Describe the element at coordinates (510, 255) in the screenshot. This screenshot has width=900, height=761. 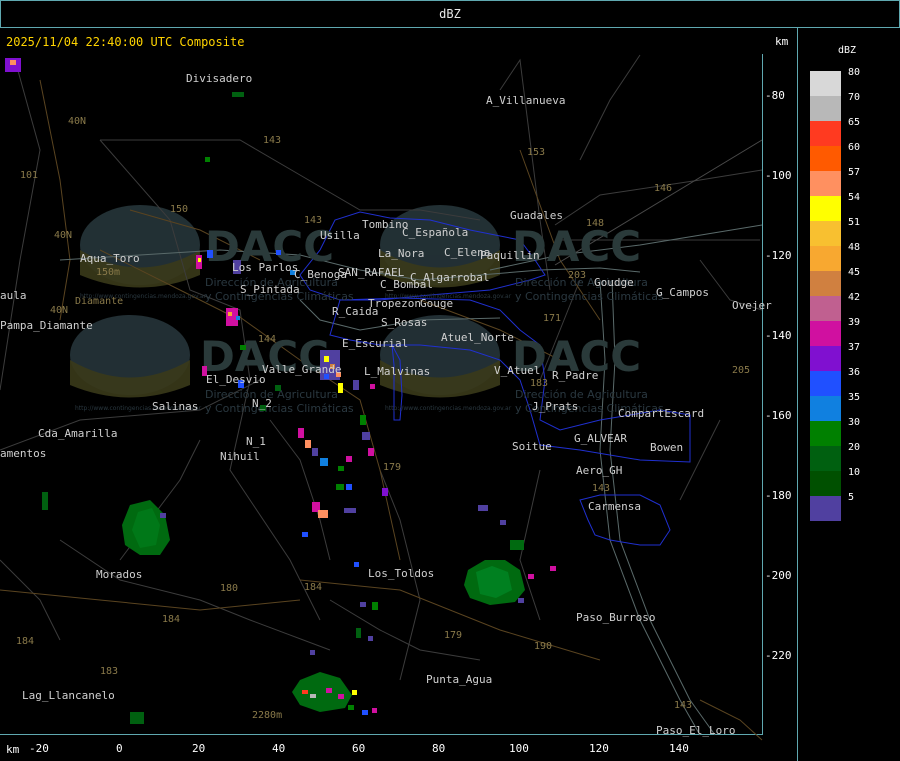
I see `town-label: Paquillin` at that location.